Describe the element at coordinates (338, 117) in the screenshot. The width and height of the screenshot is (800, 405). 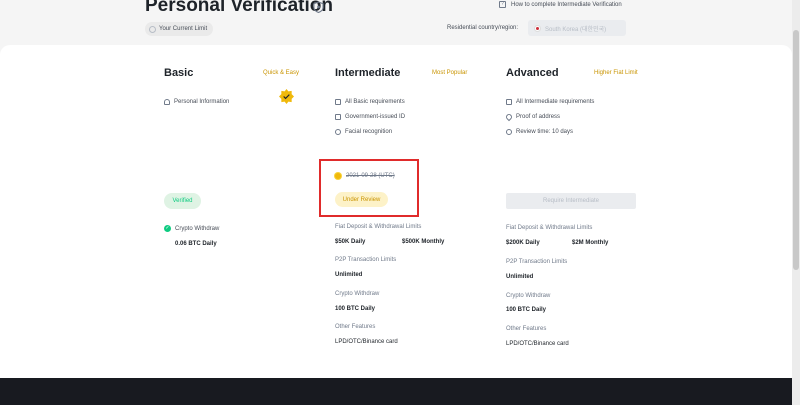
I see `id-card-icon` at that location.